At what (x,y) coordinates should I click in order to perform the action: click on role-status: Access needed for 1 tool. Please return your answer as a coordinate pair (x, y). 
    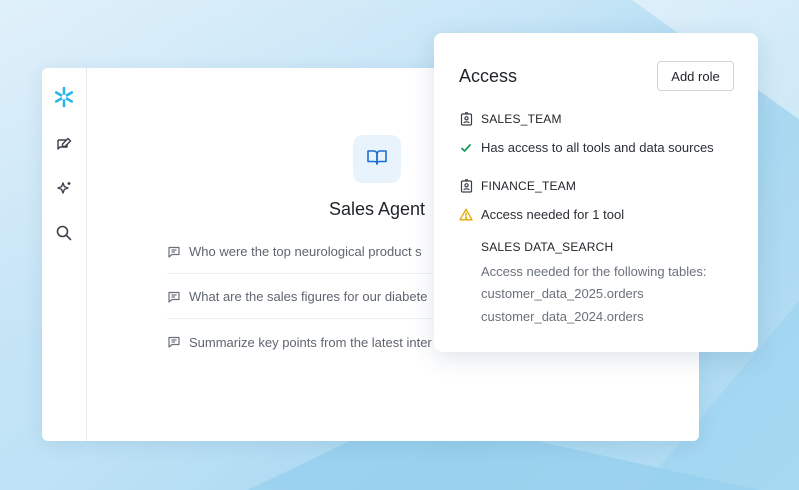
    Looking at the image, I should click on (541, 214).